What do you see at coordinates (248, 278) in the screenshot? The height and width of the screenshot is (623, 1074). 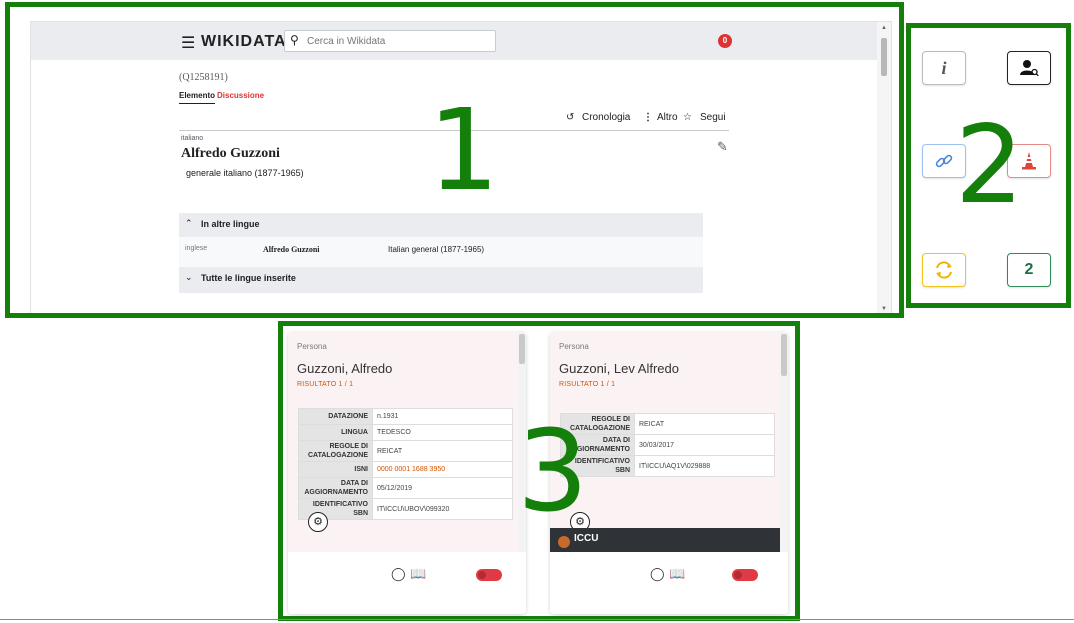 I see `all-languages-label: Tutte le lingue inserite` at bounding box center [248, 278].